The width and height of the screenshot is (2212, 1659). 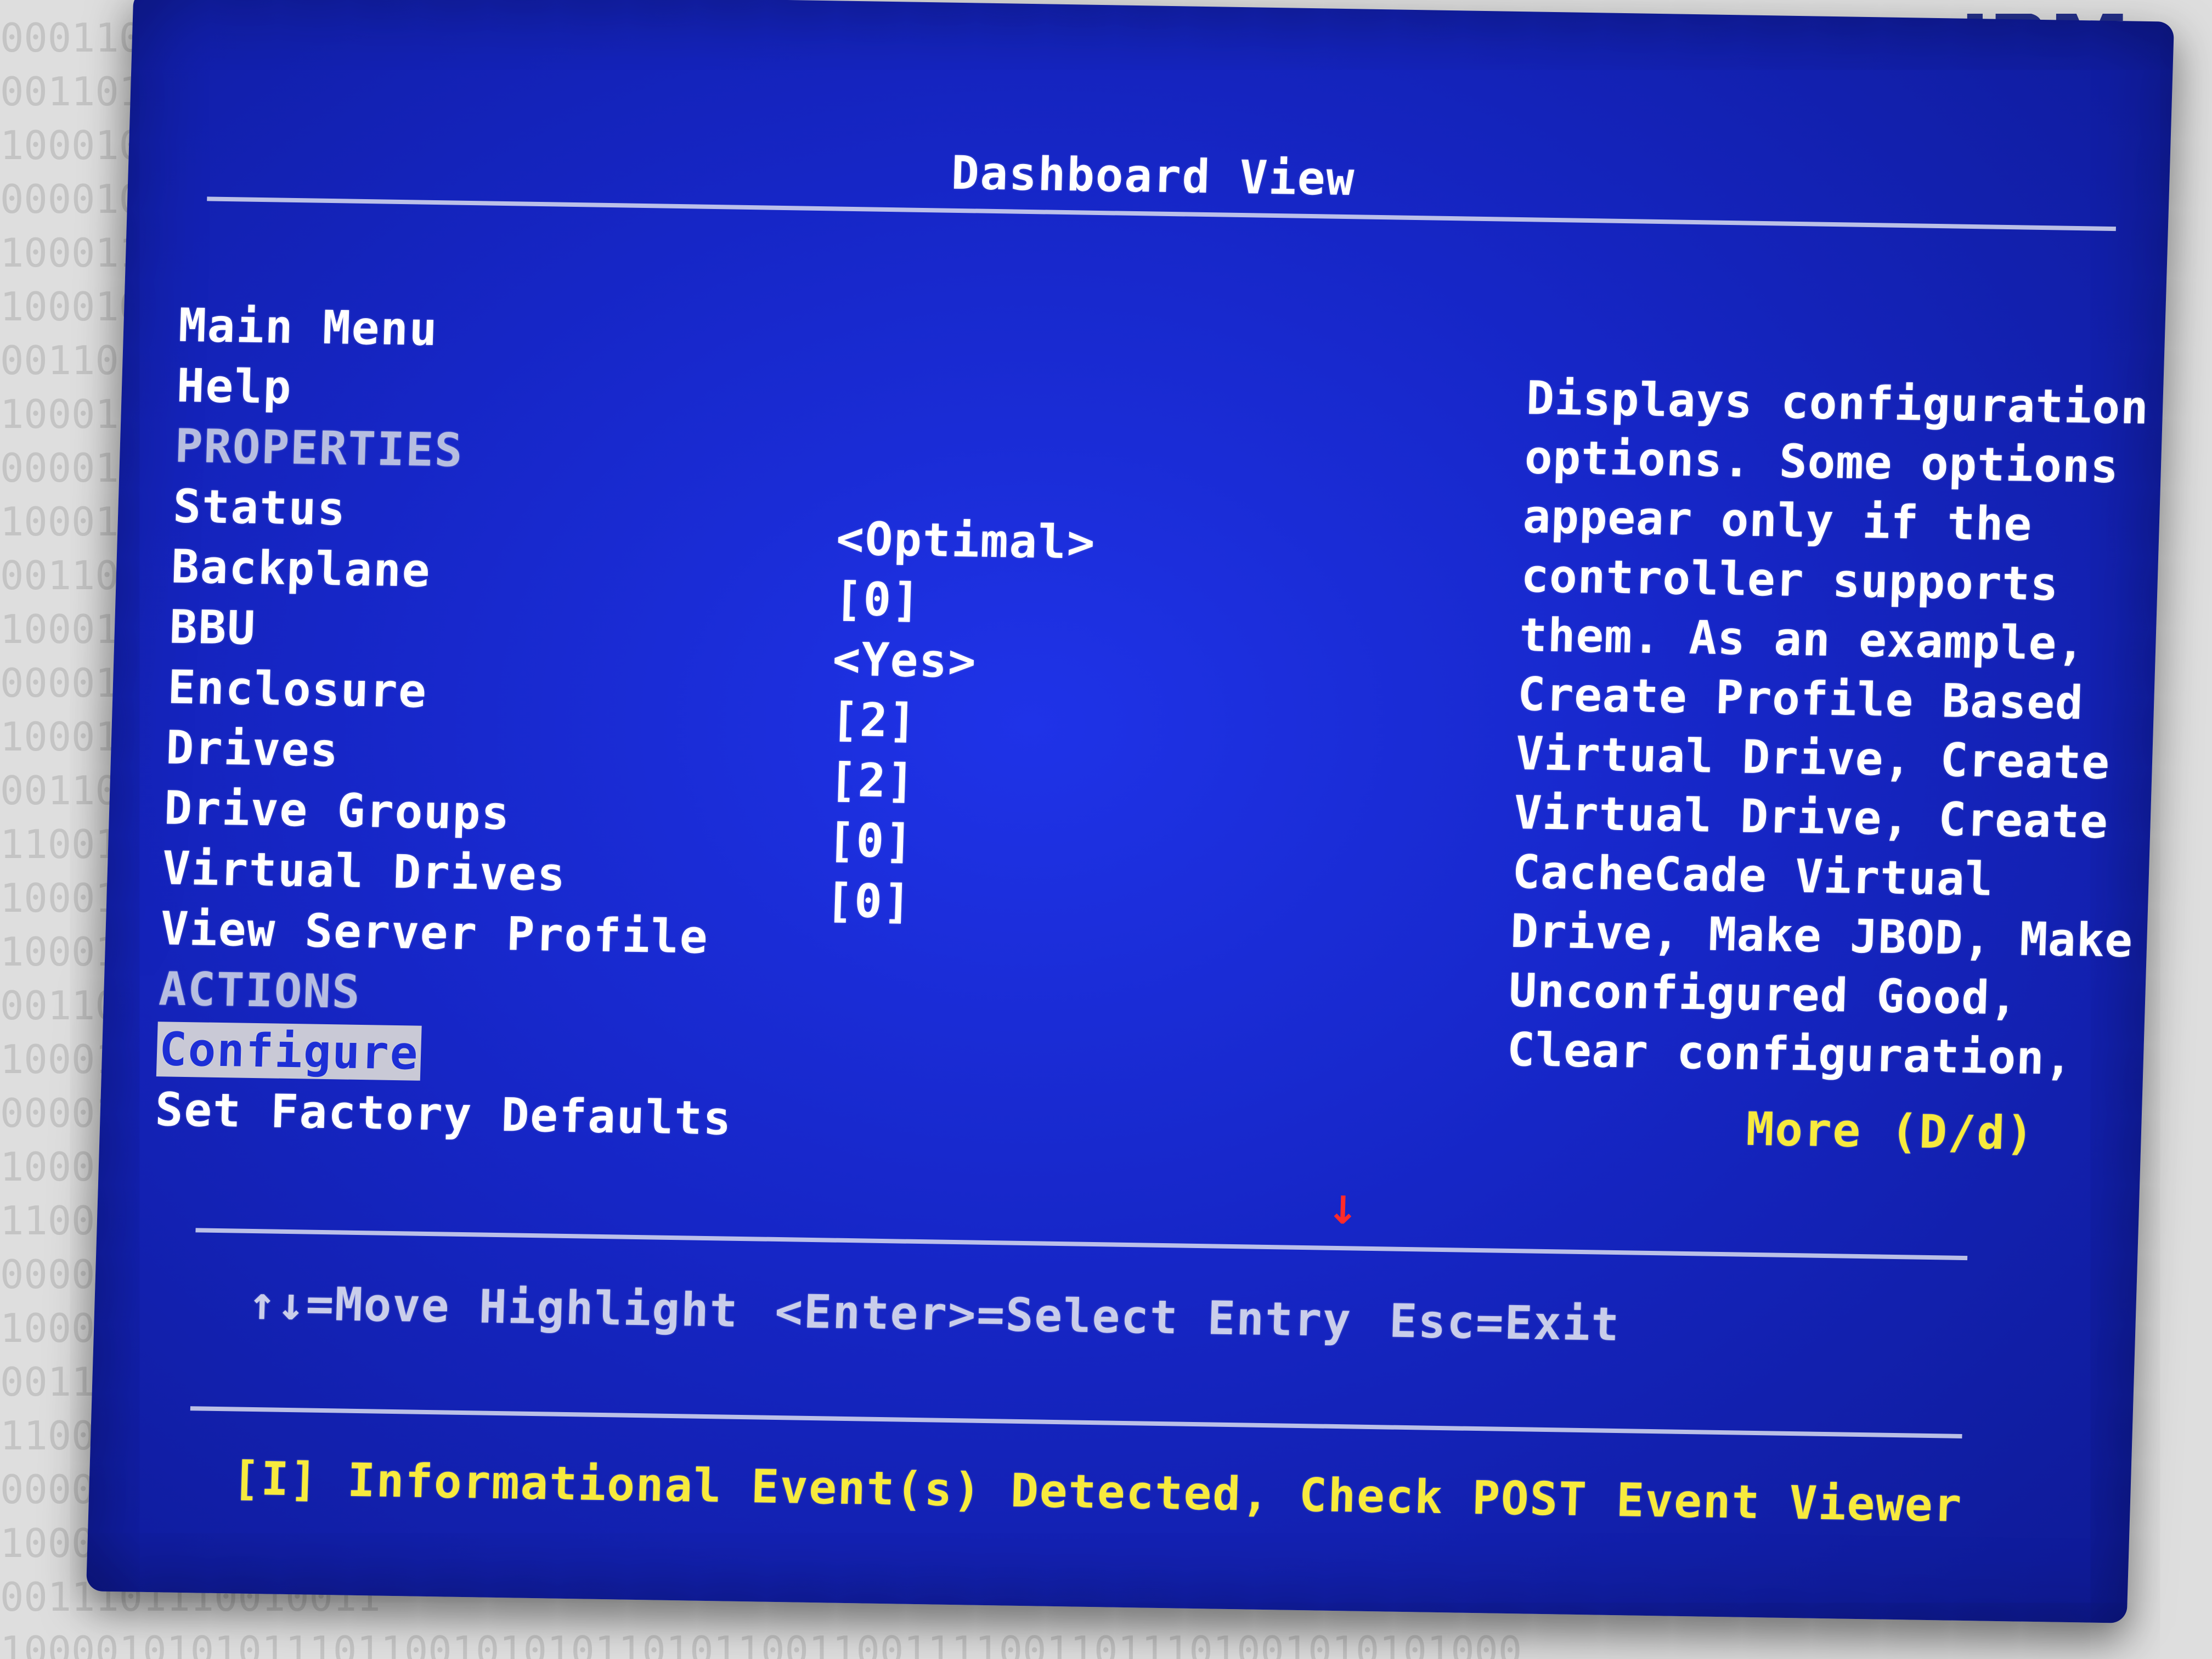 What do you see at coordinates (871, 840) in the screenshot?
I see `value-drive-groups: [0]` at bounding box center [871, 840].